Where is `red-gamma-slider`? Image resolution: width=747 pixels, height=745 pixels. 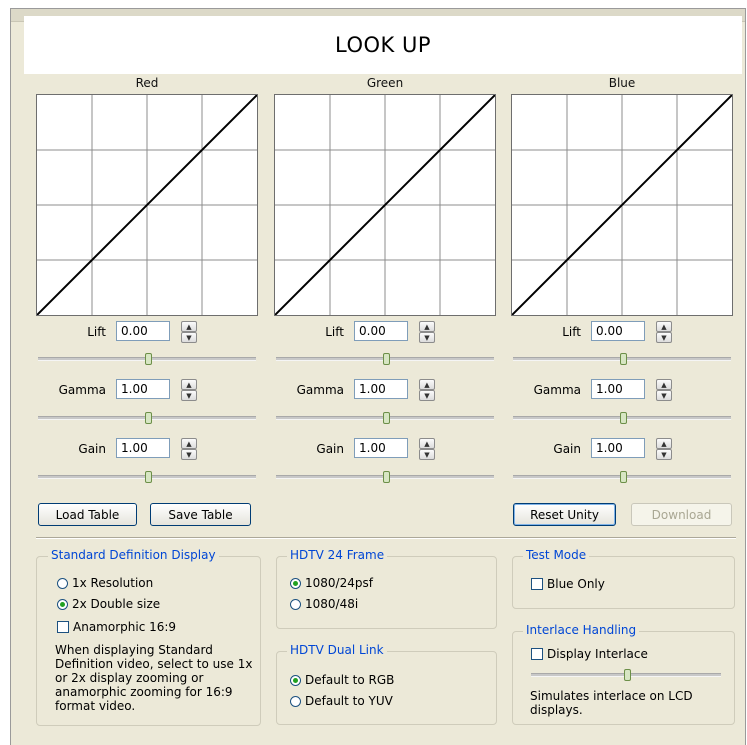 red-gamma-slider is located at coordinates (147, 418).